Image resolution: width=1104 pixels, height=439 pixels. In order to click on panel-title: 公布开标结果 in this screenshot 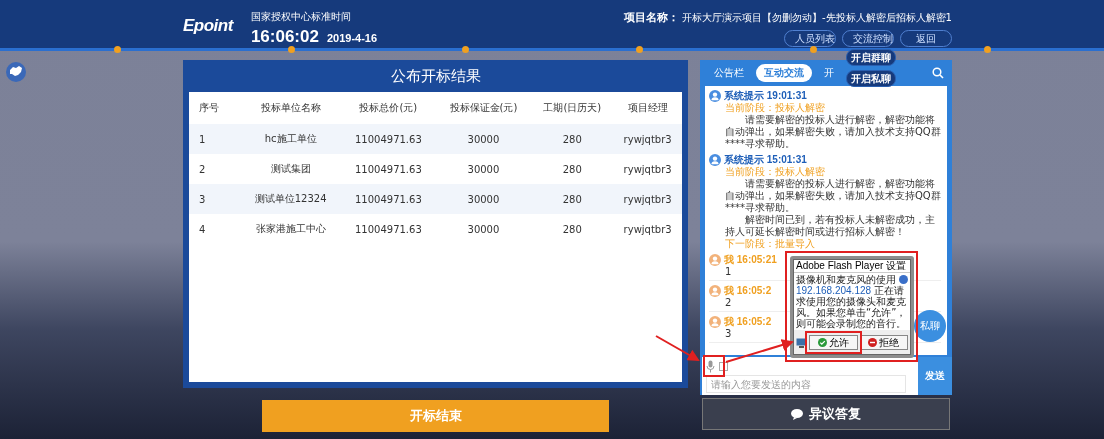, I will do `click(435, 76)`.